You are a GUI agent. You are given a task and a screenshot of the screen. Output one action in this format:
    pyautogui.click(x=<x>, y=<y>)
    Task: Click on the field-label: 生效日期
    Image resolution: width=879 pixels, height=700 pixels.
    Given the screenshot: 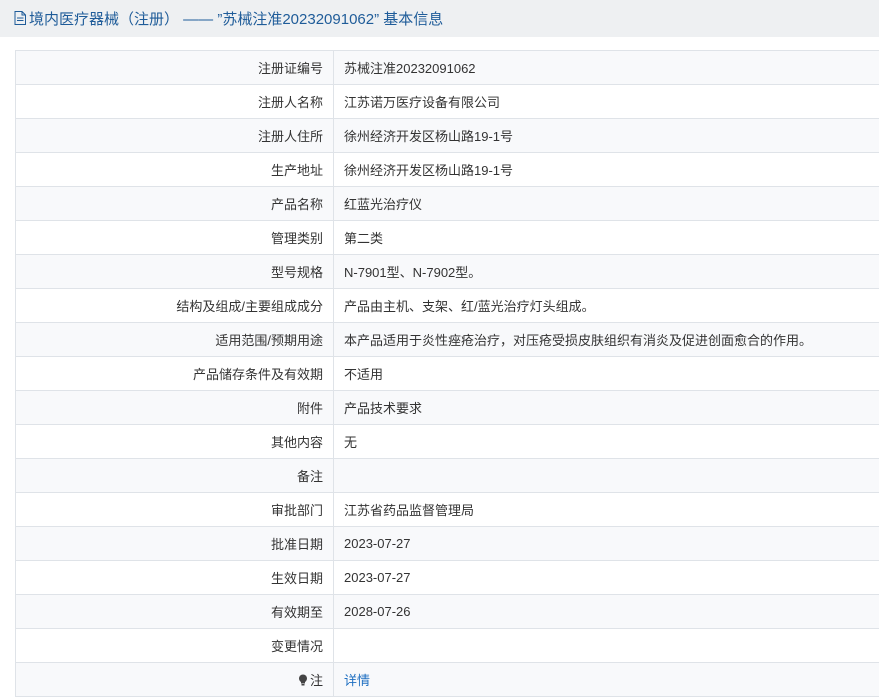 What is the action you would take?
    pyautogui.click(x=174, y=577)
    